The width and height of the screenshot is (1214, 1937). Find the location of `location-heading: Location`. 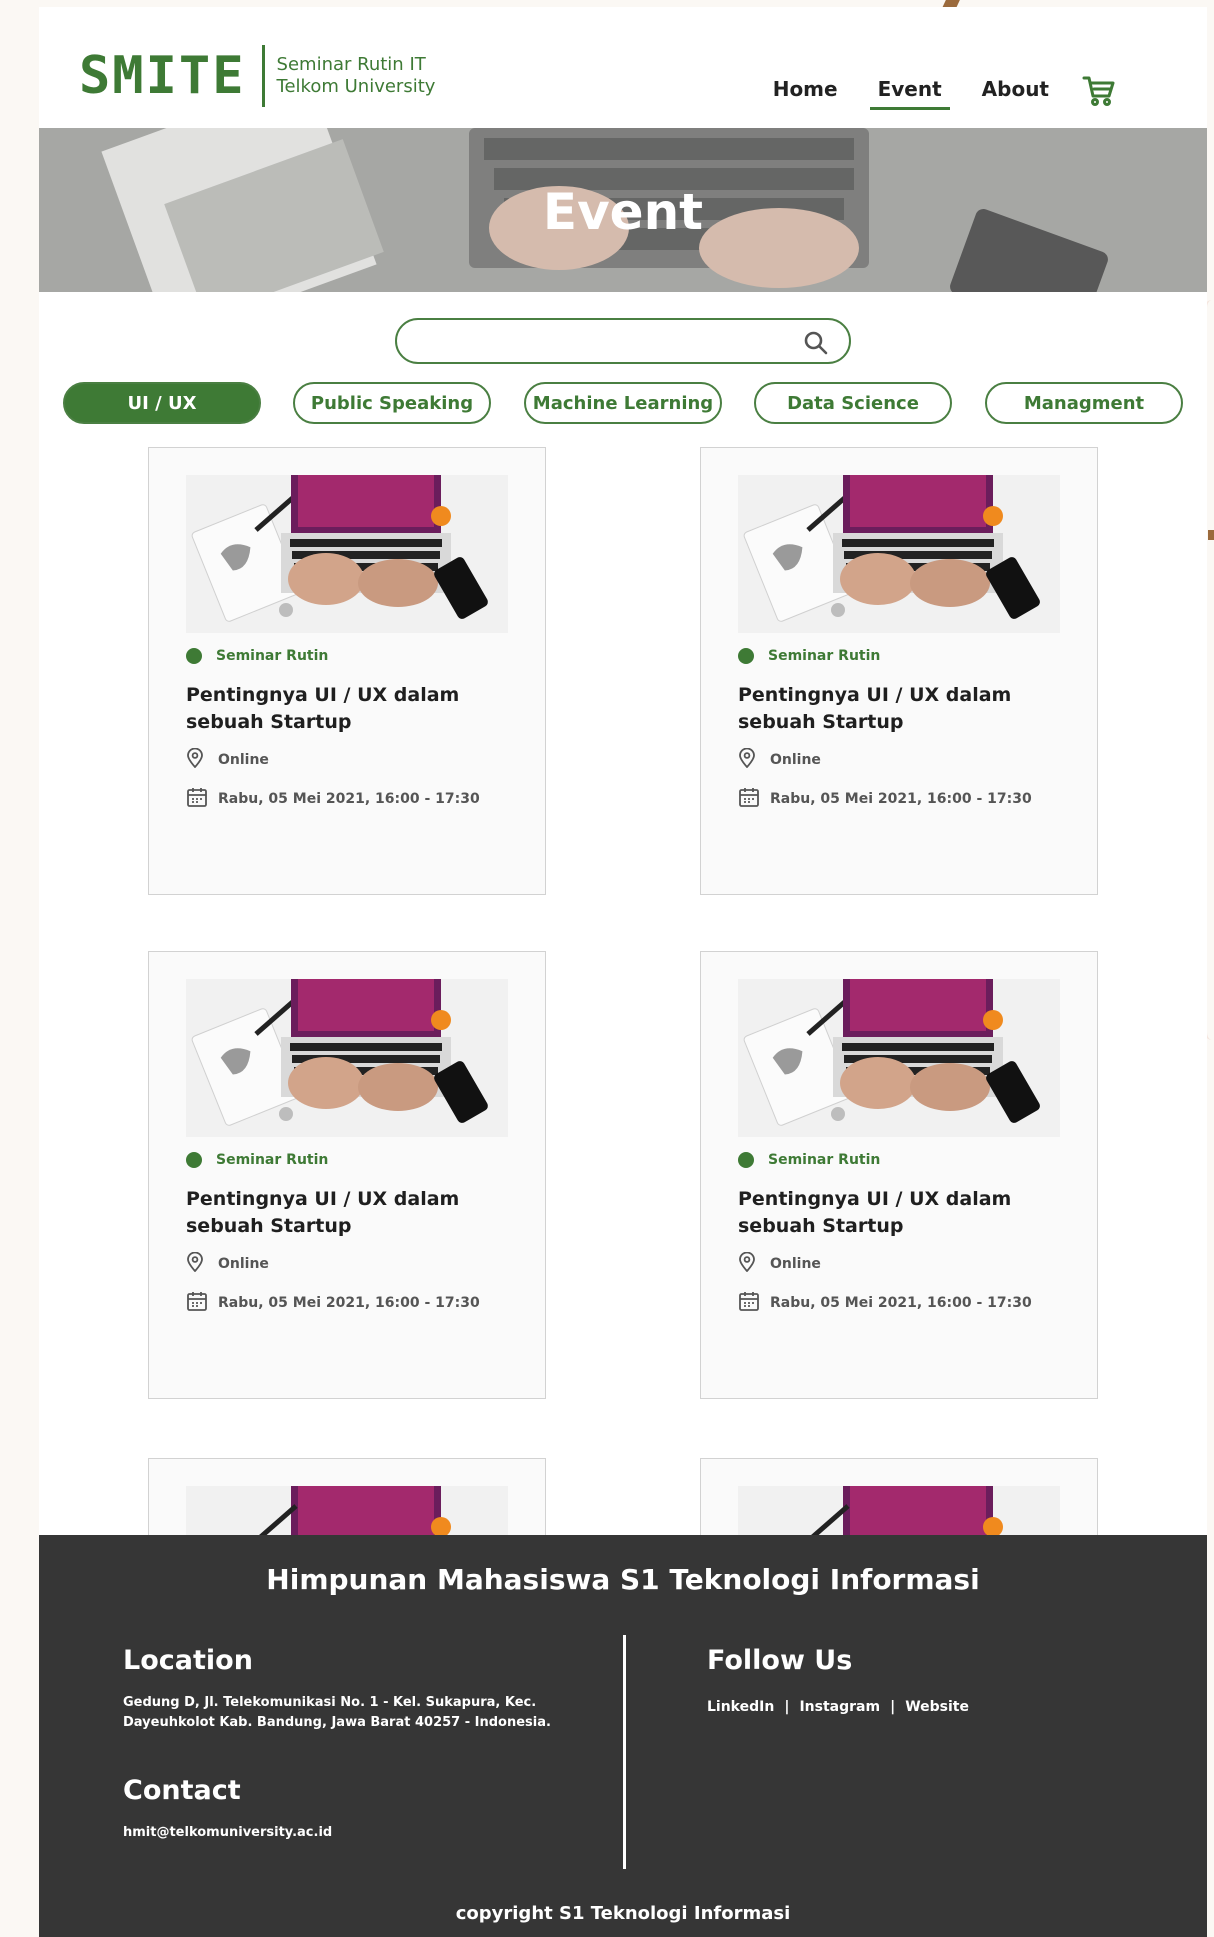

location-heading: Location is located at coordinates (188, 1660).